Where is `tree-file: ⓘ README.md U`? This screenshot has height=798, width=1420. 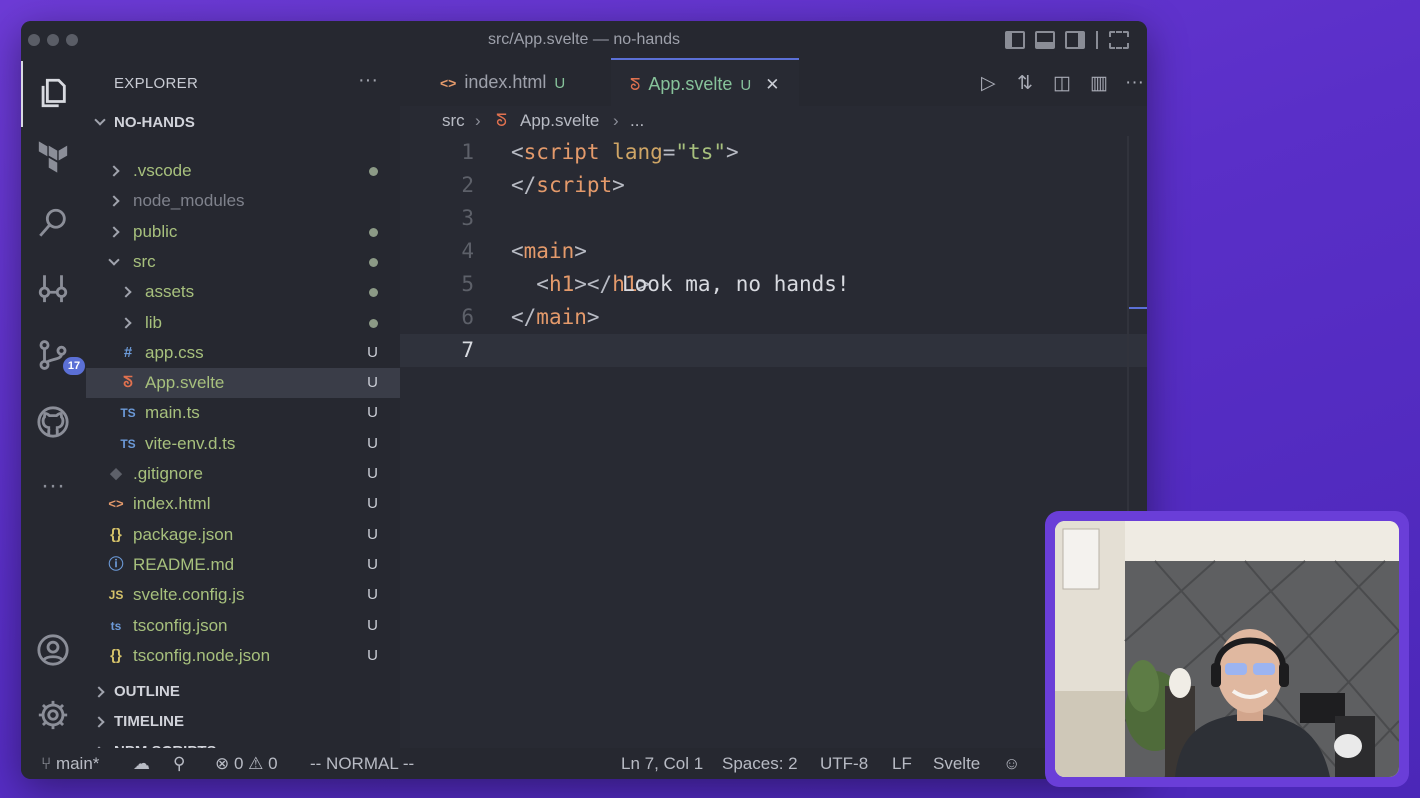 tree-file: ⓘ README.md U is located at coordinates (243, 565).